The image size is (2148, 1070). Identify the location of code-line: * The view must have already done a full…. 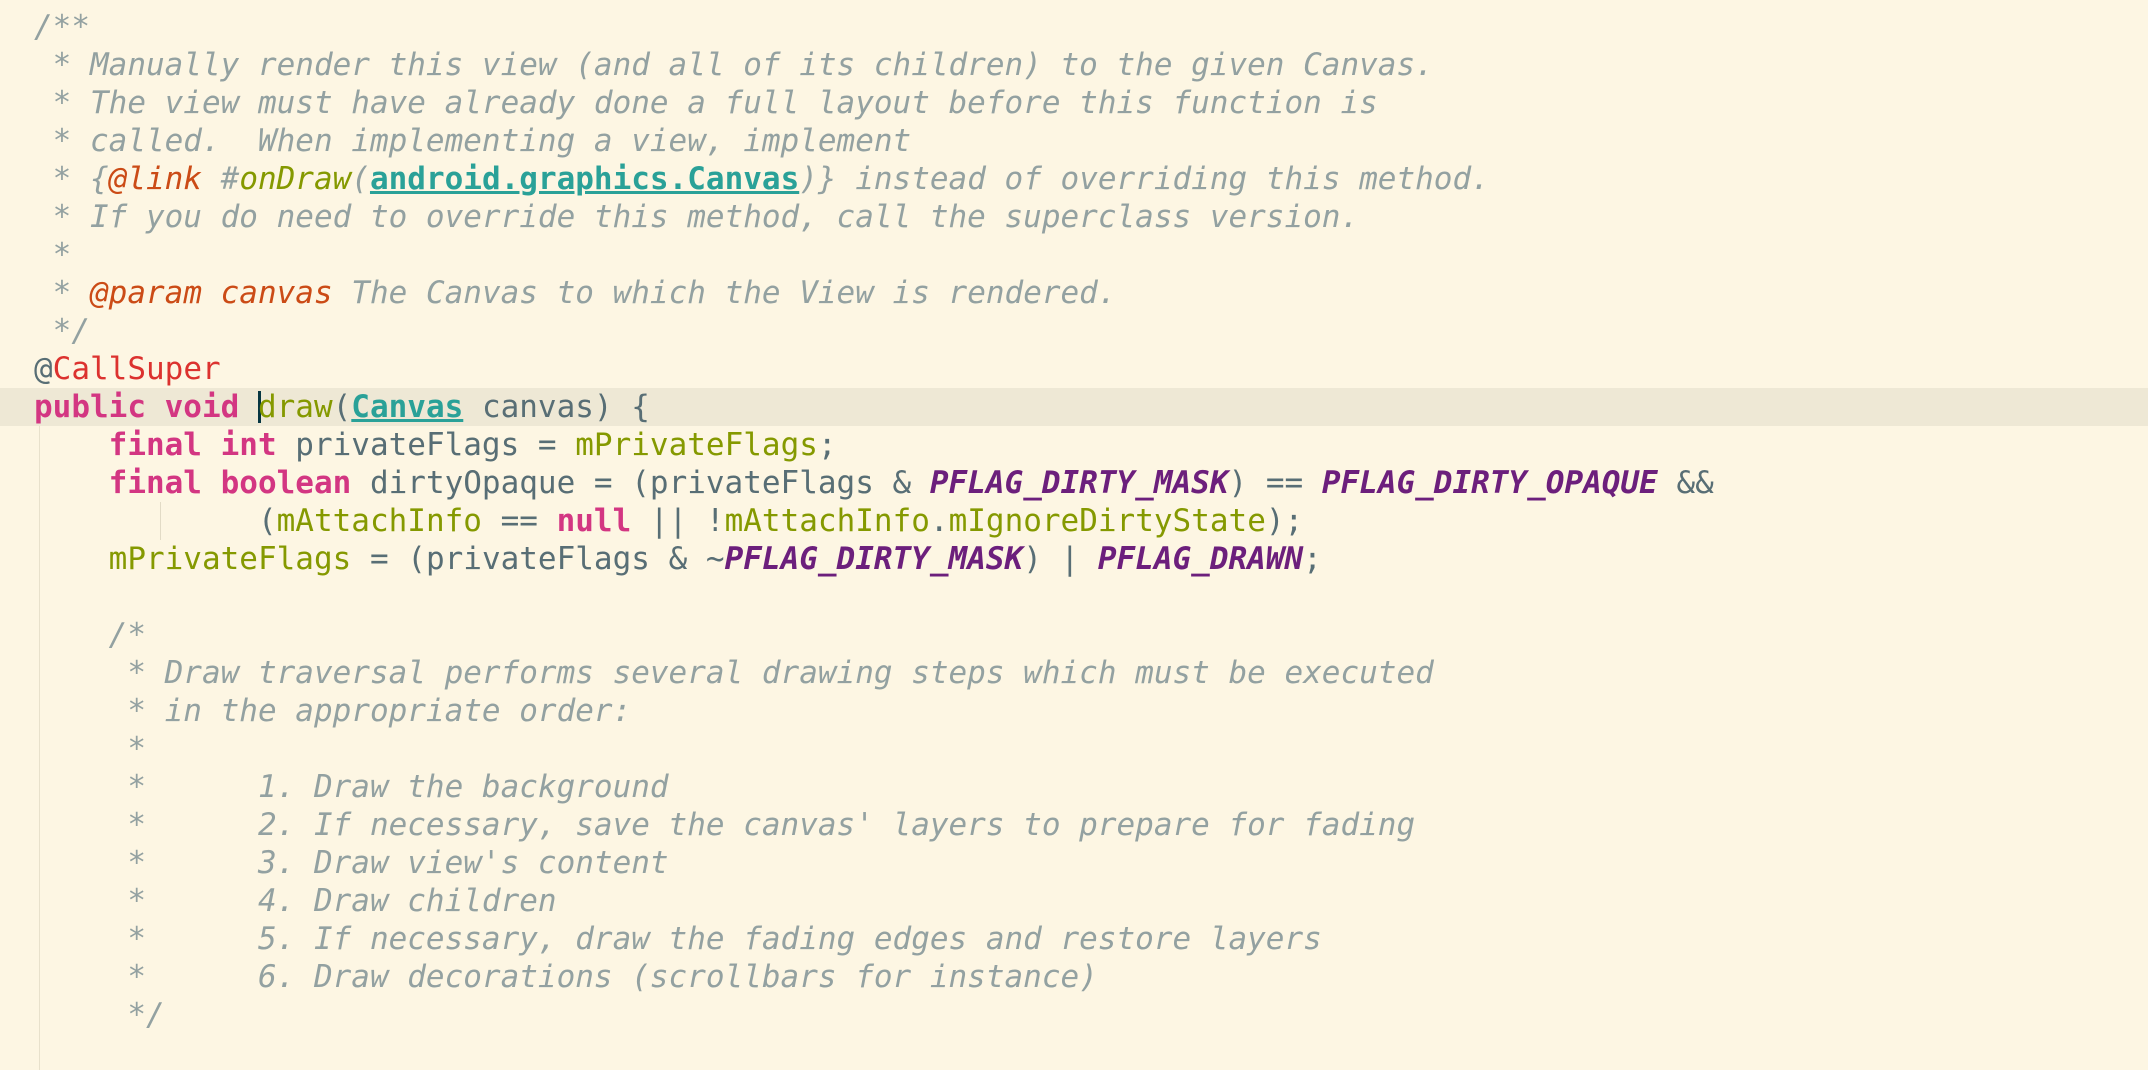
(874, 103).